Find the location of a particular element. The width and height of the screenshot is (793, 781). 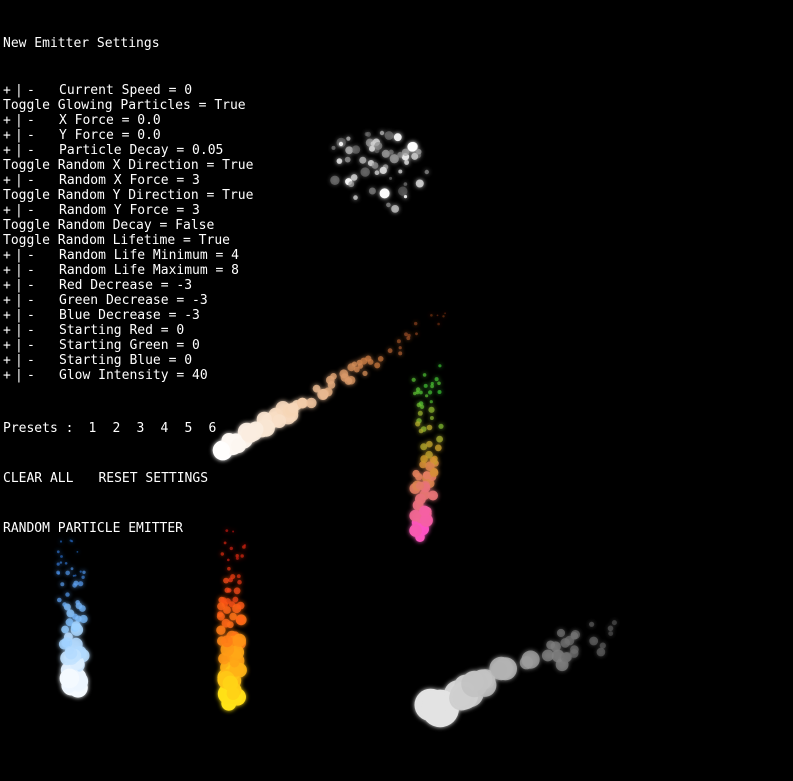

setting-row: + | - Current Speed = 0 is located at coordinates (128, 90).